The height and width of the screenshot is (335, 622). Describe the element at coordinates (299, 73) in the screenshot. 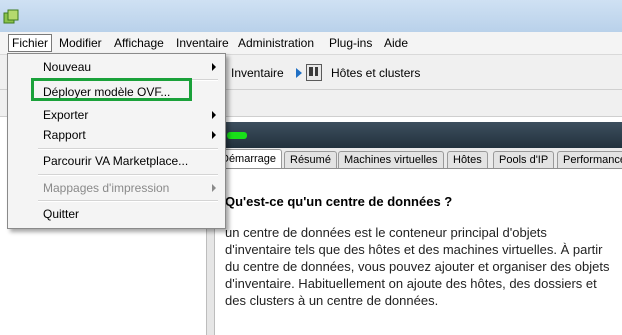

I see `breadcrumb-arrow-icon` at that location.